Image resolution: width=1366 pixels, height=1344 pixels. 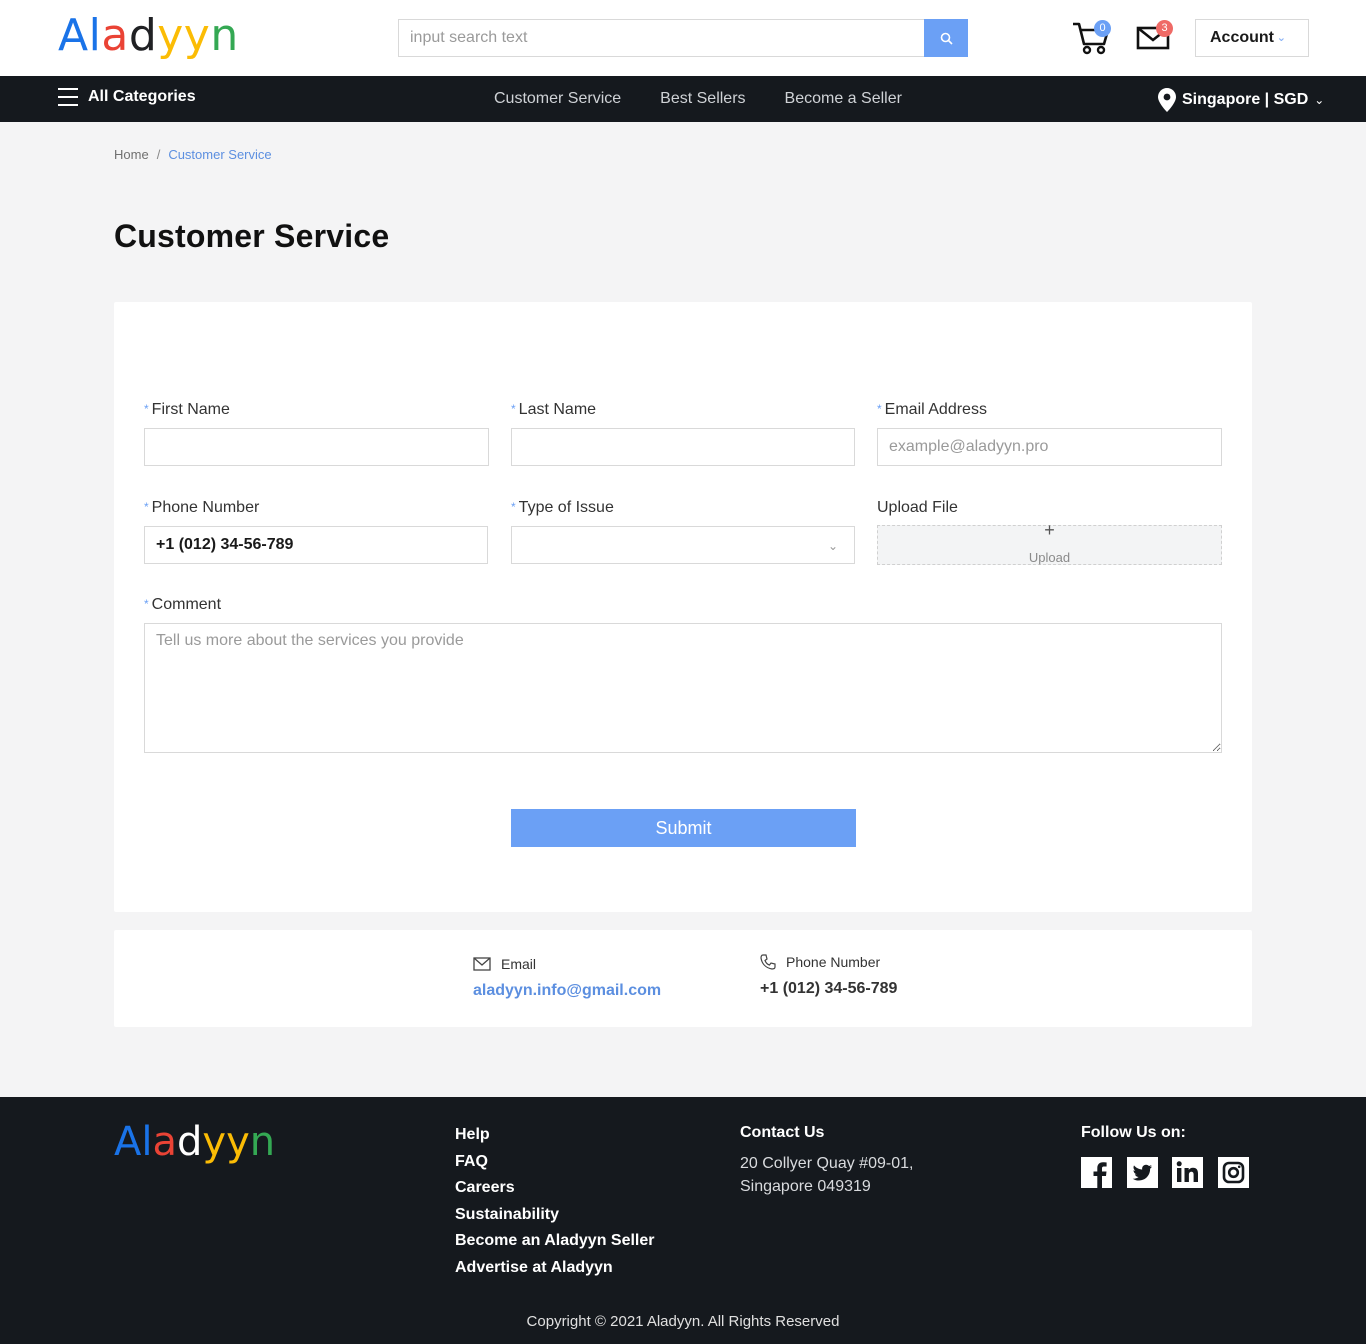 I want to click on footer-address-line2: Singapore 049319, so click(x=805, y=1186).